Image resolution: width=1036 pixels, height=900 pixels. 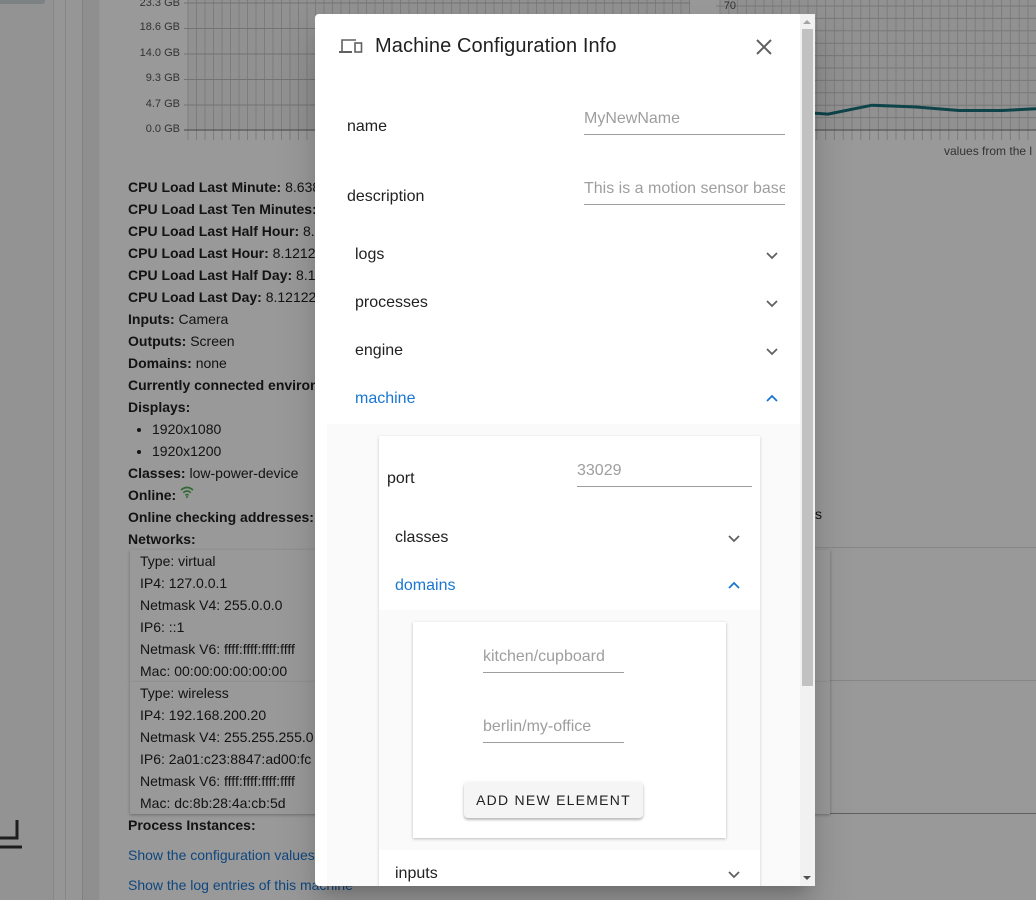 I want to click on add-new-element-button: ADD NEW ELEMENT, so click(x=553, y=800).